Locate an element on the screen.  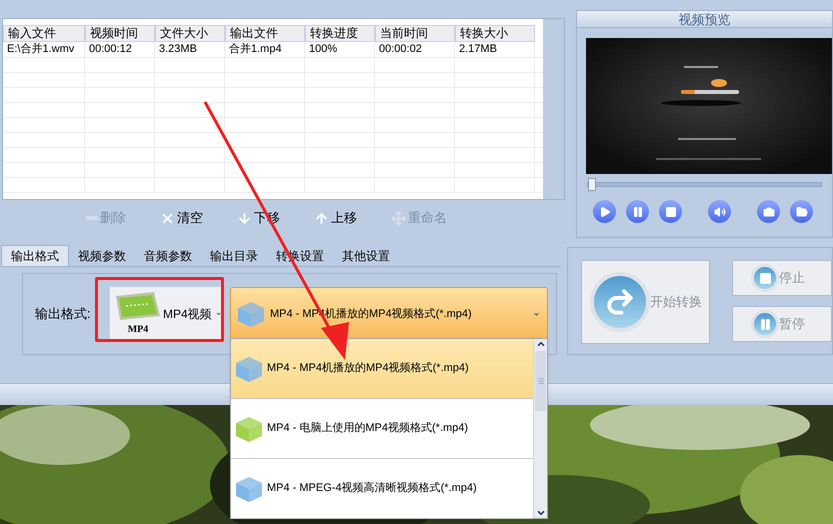
play-button is located at coordinates (604, 211).